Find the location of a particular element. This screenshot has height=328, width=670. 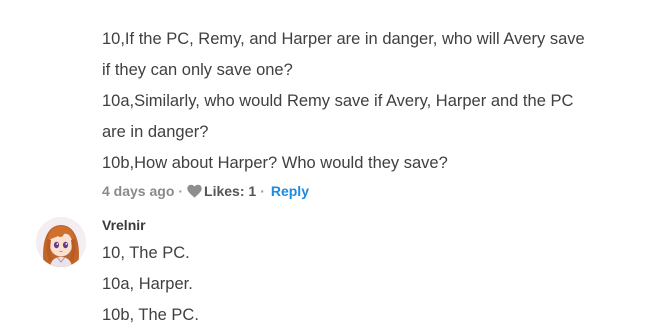

comment-line: if they can only save one? is located at coordinates (197, 70).